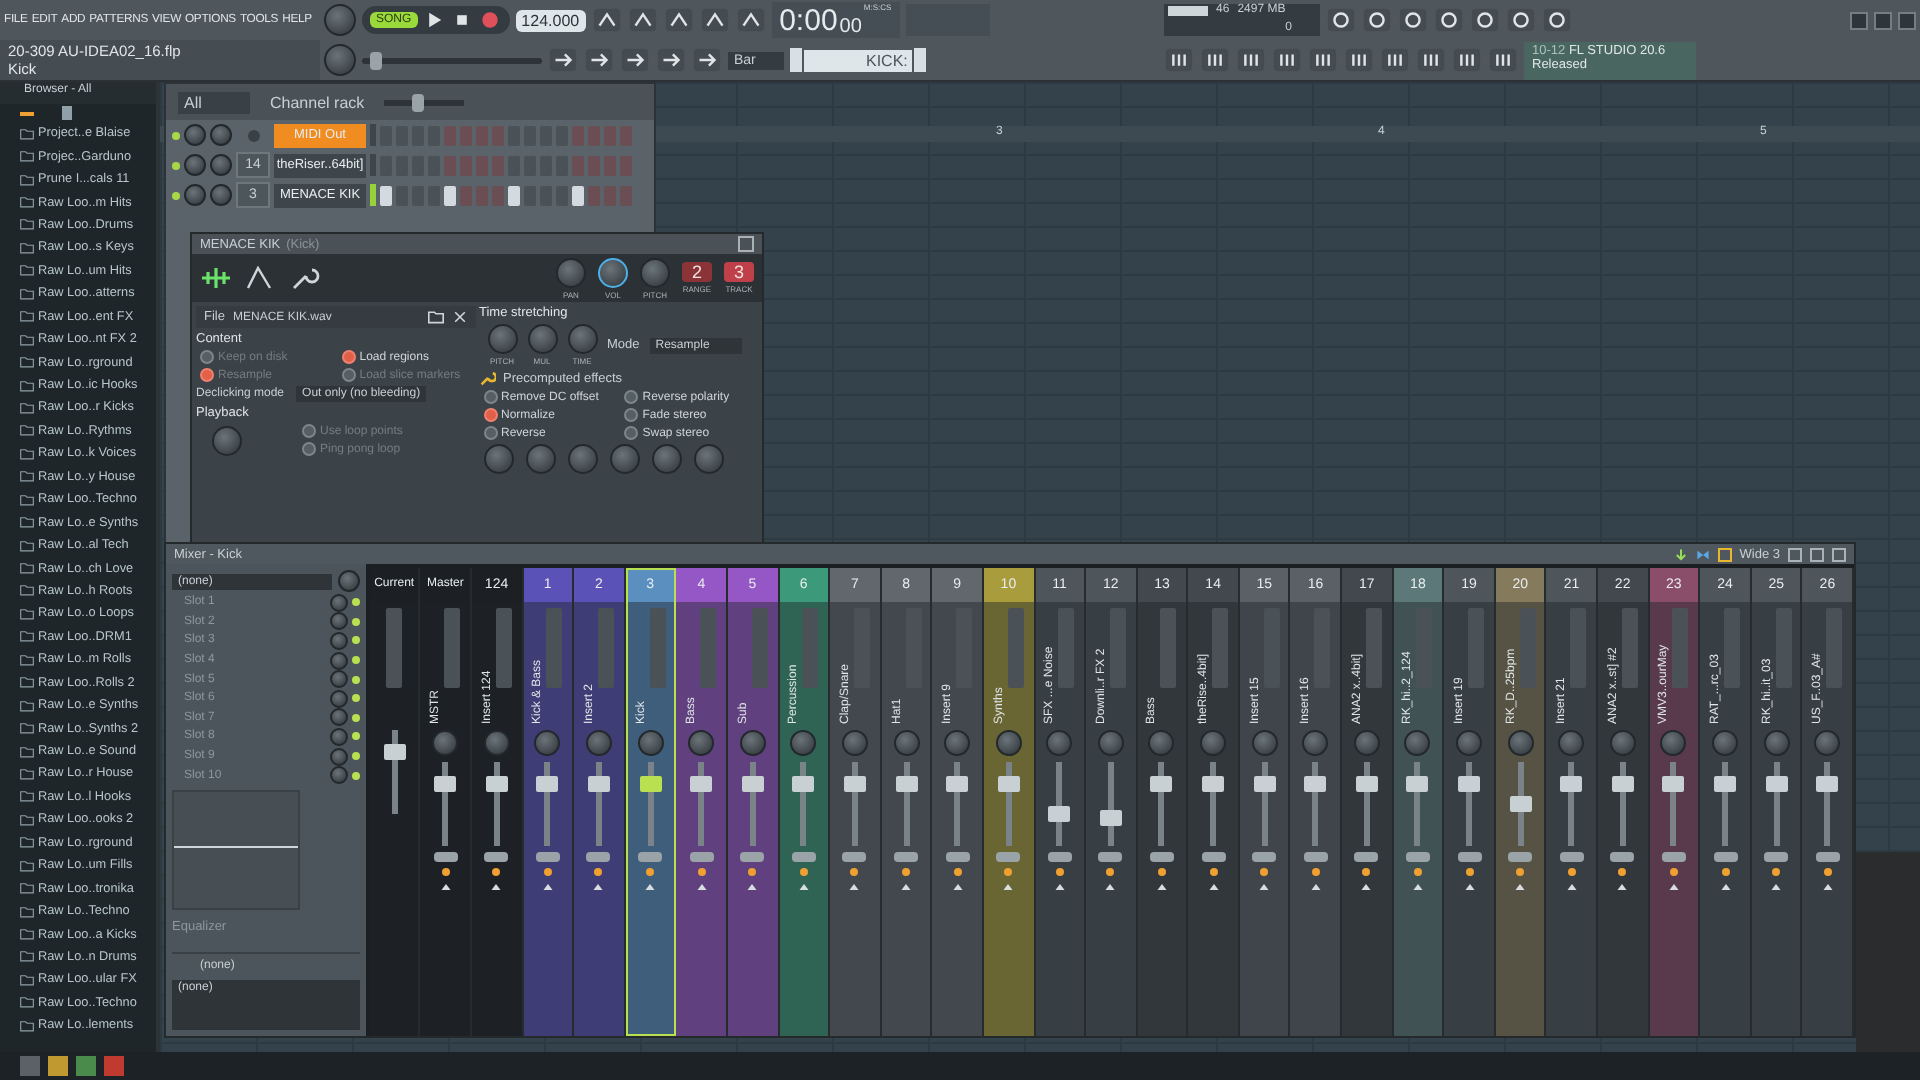 Image resolution: width=1920 pixels, height=1080 pixels. Describe the element at coordinates (1680, 554) in the screenshot. I see `arrow-icon` at that location.